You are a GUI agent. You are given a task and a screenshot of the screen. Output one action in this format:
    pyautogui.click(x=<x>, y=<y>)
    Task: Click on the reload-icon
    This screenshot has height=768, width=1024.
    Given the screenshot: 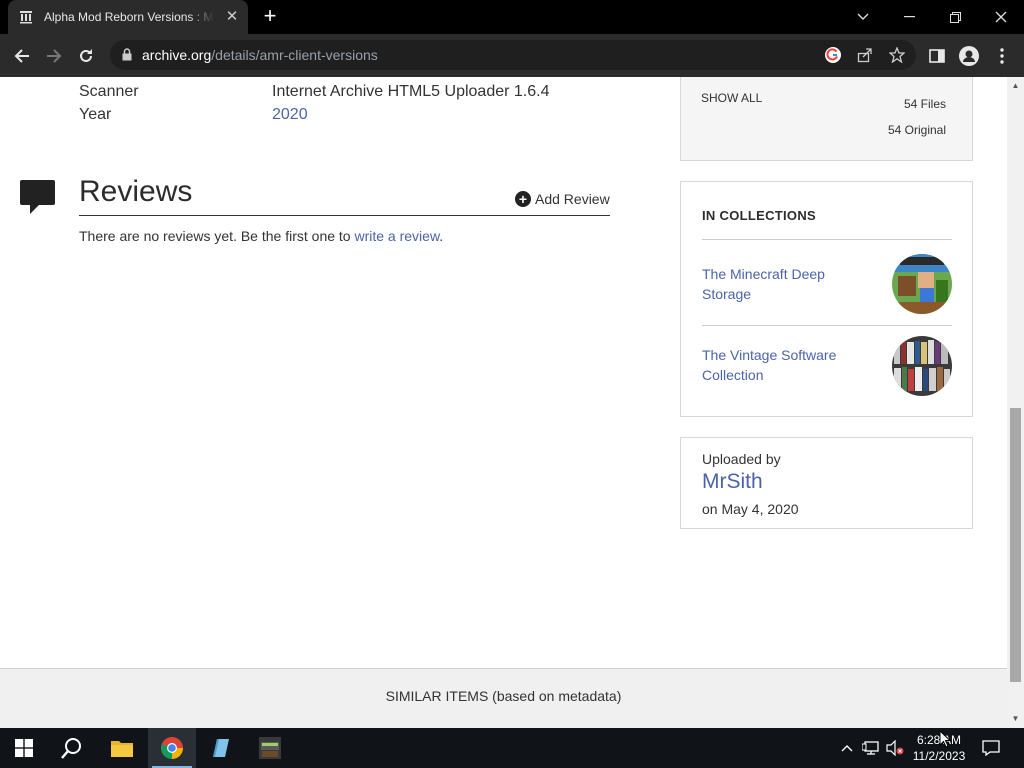 What is the action you would take?
    pyautogui.click(x=86, y=56)
    